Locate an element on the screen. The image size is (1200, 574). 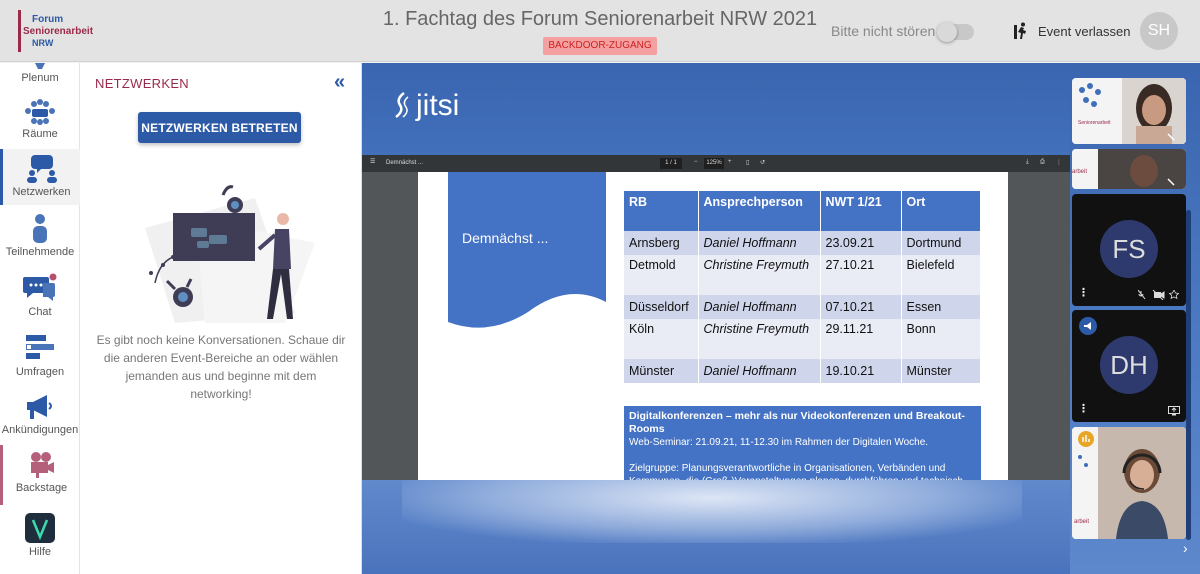
collapse-panel-icon: « is located at coordinates (339, 82).